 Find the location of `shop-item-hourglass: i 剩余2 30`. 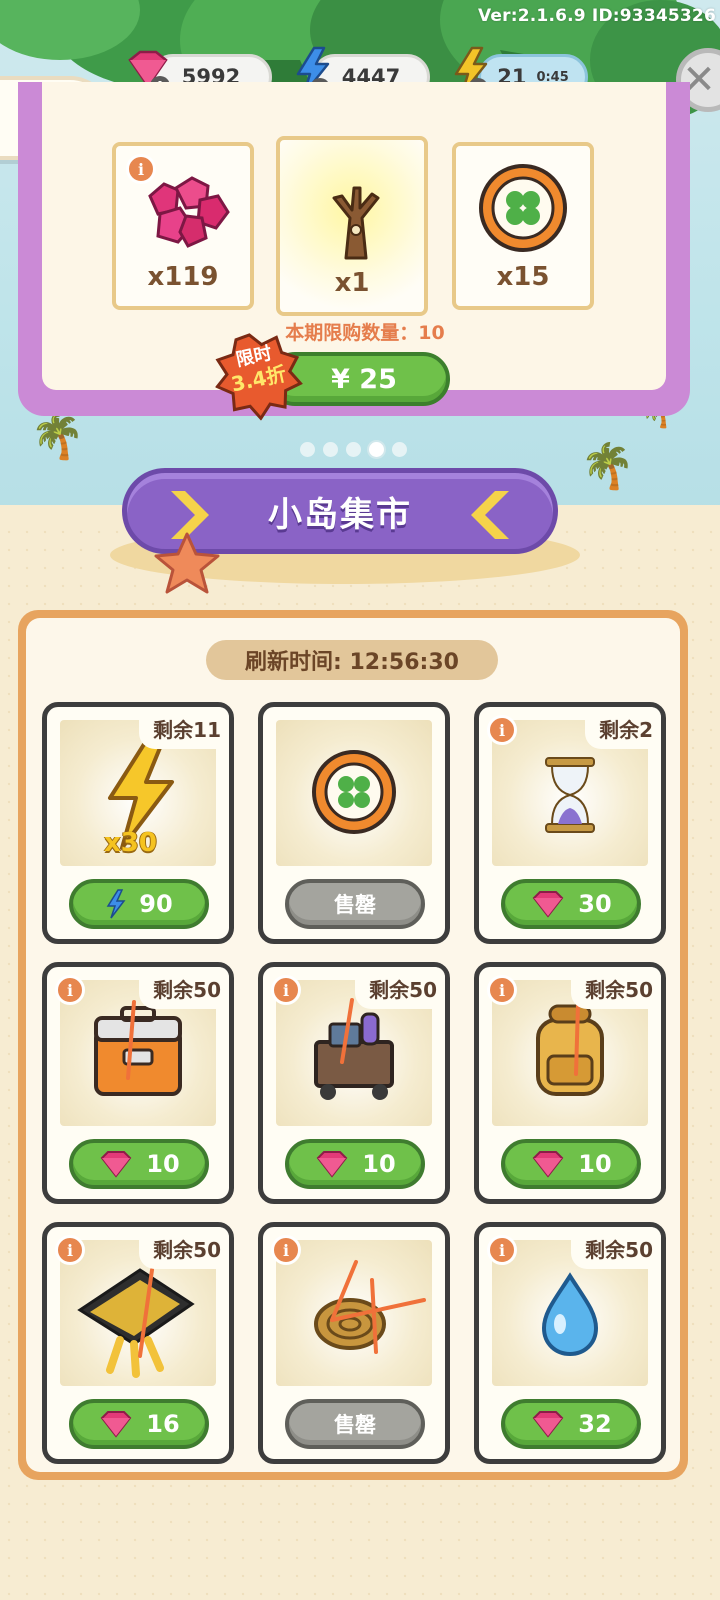

shop-item-hourglass: i 剩余2 30 is located at coordinates (570, 823).